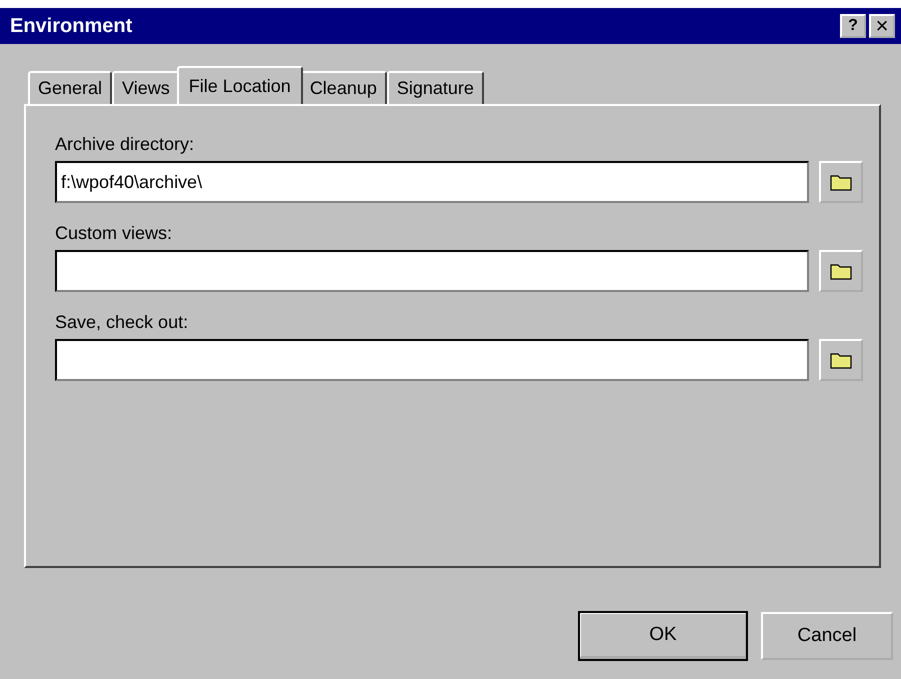 The image size is (901, 679). Describe the element at coordinates (432, 182) in the screenshot. I see `input-field: f:\wpof40\archive\` at that location.